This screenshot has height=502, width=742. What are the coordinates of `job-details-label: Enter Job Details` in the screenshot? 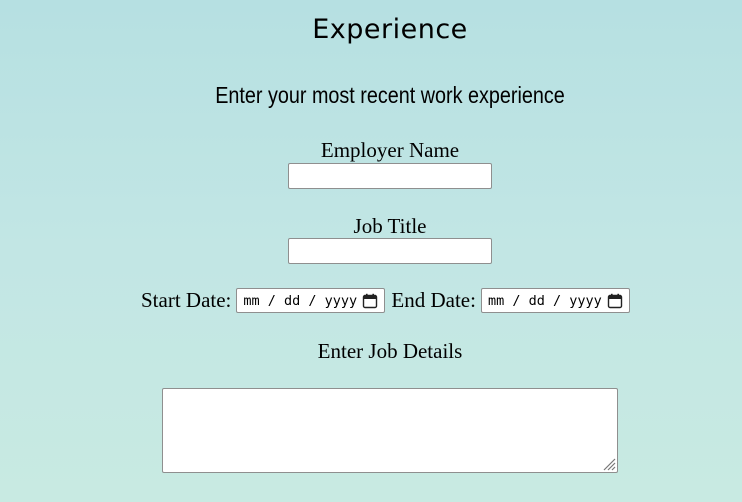 It's located at (390, 351).